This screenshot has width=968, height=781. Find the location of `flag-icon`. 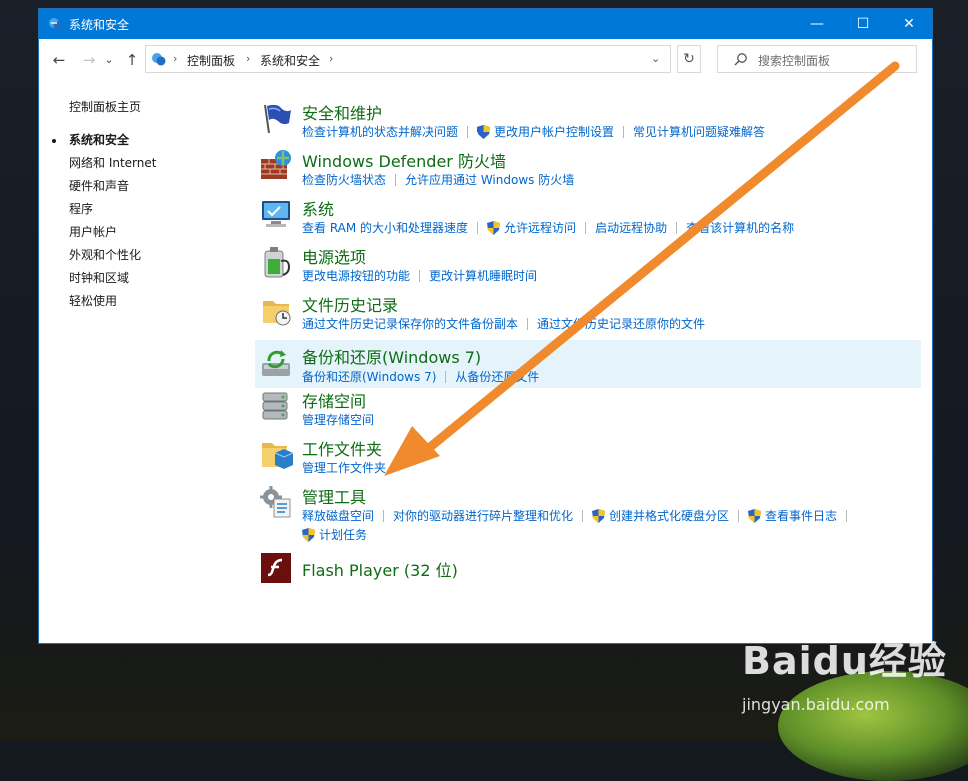

flag-icon is located at coordinates (277, 119).